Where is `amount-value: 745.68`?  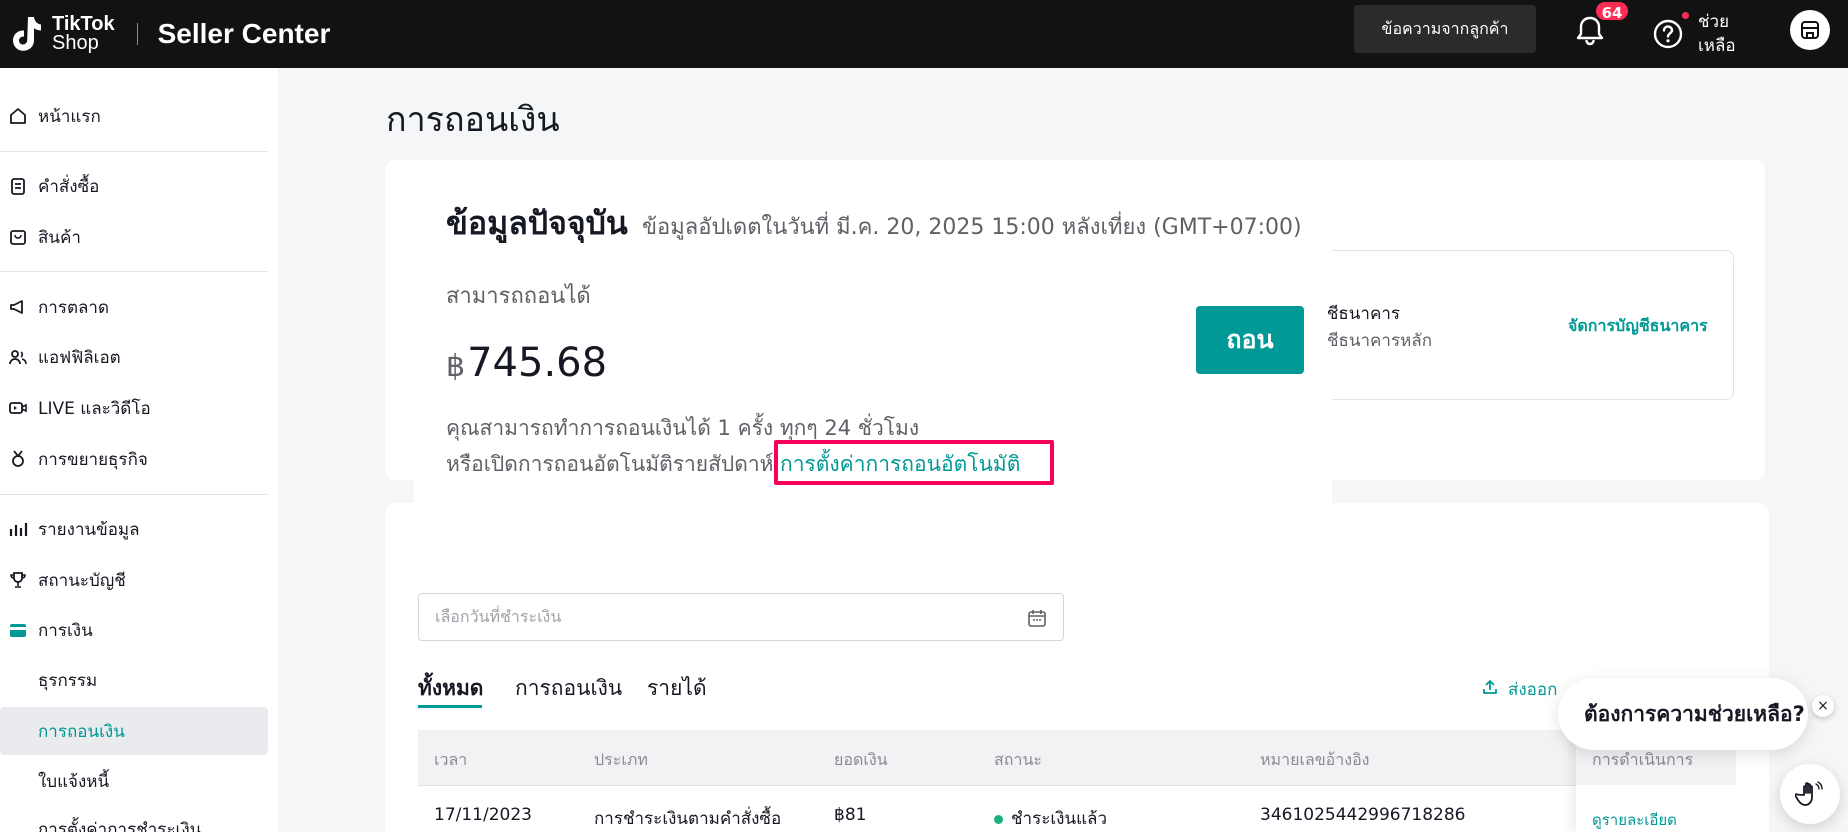 amount-value: 745.68 is located at coordinates (537, 363).